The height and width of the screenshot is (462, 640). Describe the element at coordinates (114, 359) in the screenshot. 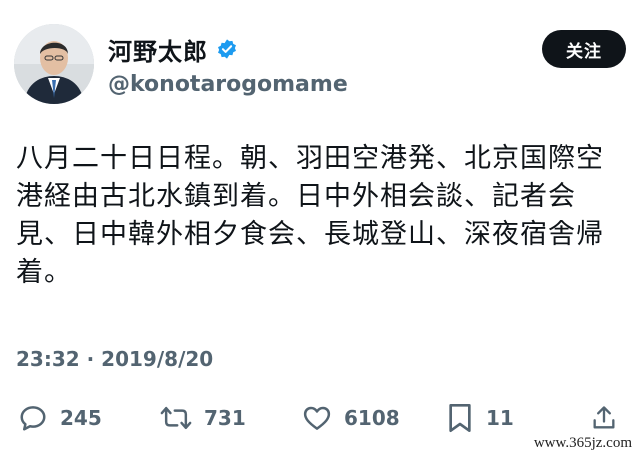

I see `tweet-timestamp: 23:32 · 2019/8/20` at that location.